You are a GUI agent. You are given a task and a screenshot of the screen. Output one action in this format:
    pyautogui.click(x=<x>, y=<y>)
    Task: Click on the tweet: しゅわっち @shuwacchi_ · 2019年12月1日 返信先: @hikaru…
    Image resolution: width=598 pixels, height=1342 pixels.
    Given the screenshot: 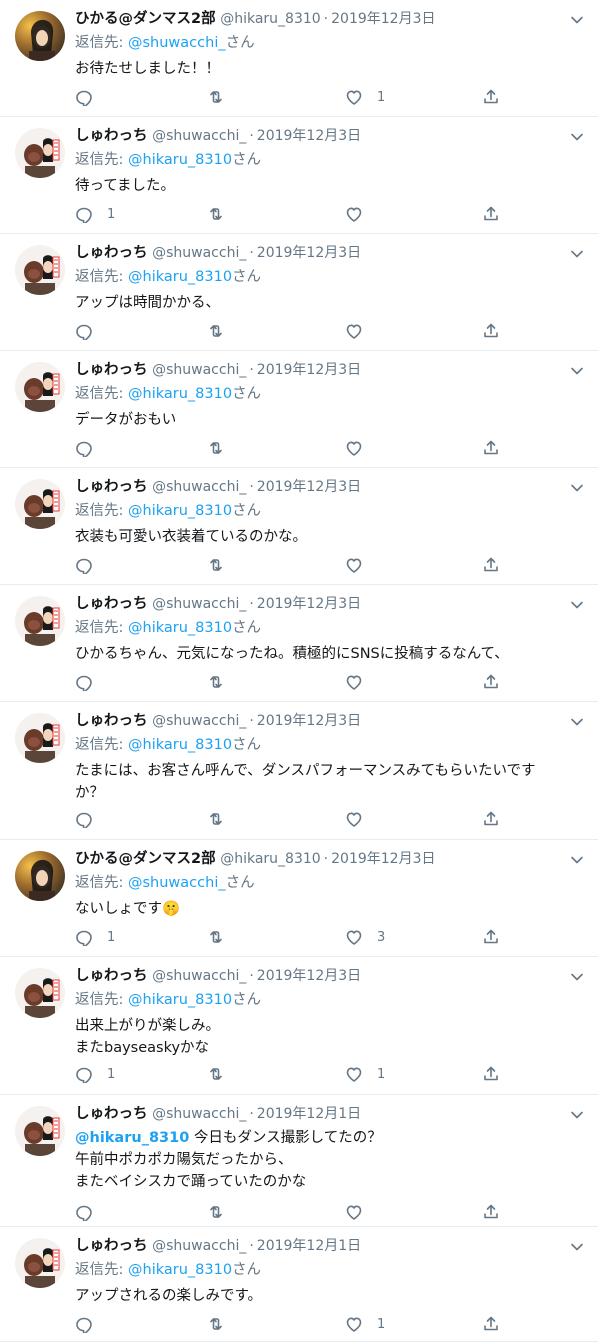 What is the action you would take?
    pyautogui.click(x=299, y=1284)
    